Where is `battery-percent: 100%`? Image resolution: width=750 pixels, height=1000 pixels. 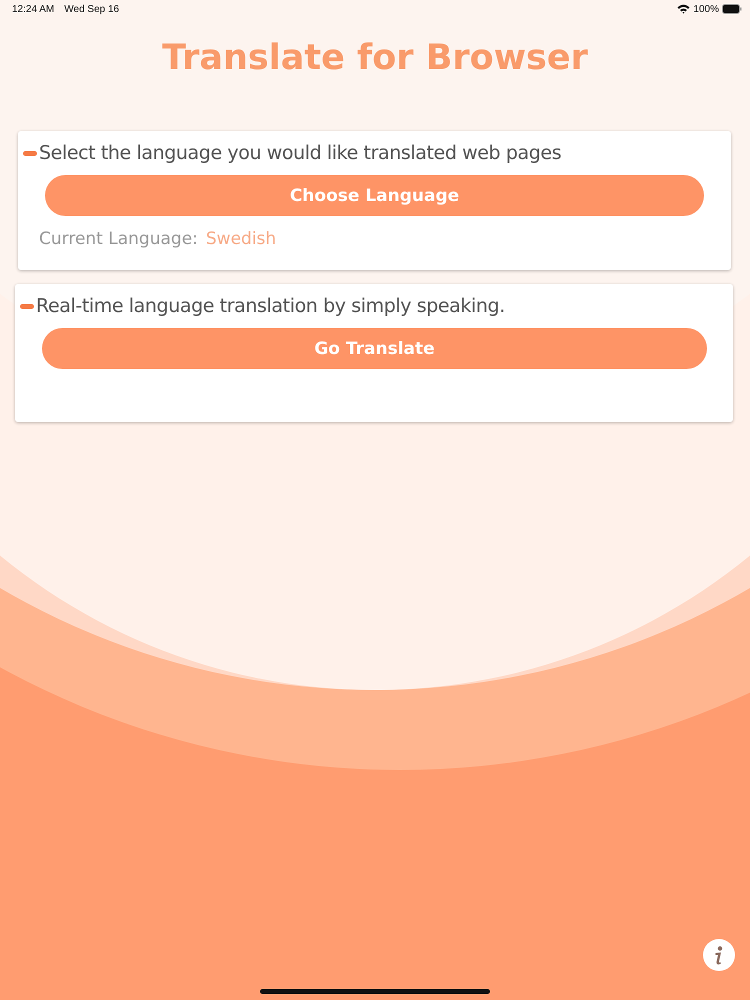 battery-percent: 100% is located at coordinates (706, 9).